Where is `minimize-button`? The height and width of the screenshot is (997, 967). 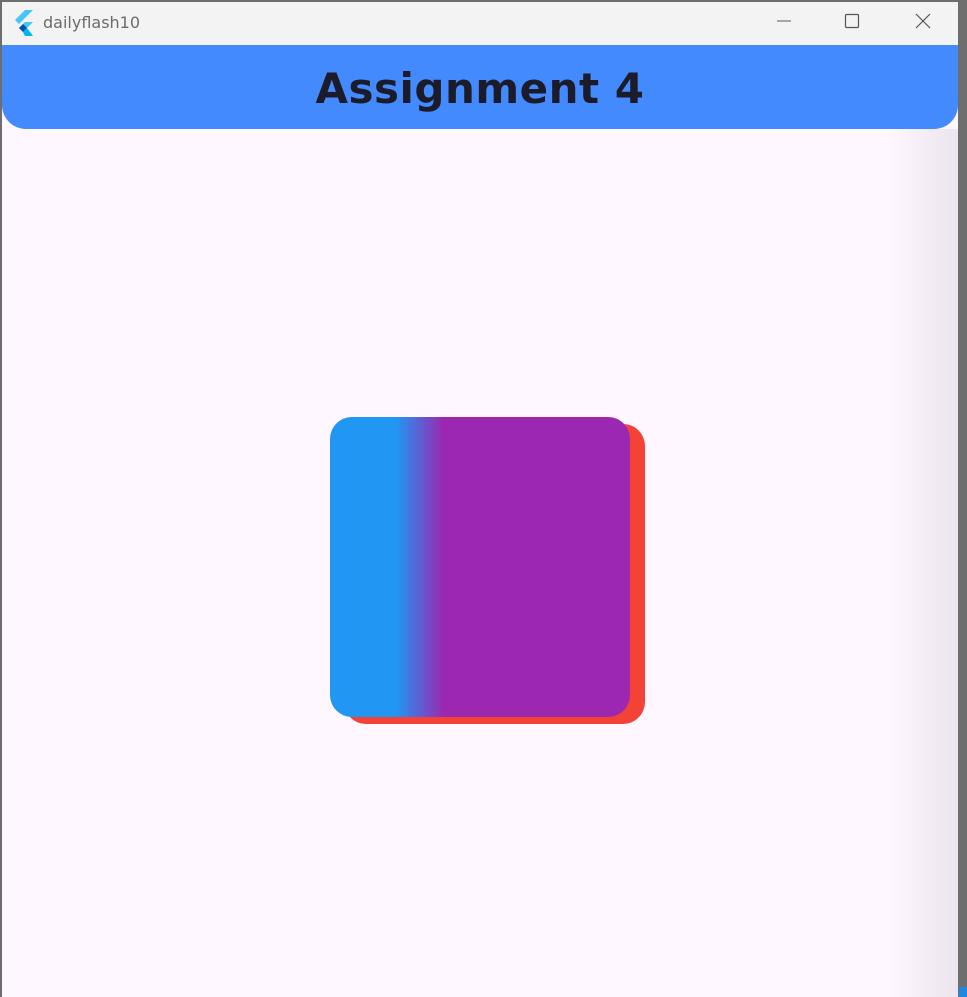
minimize-button is located at coordinates (784, 23).